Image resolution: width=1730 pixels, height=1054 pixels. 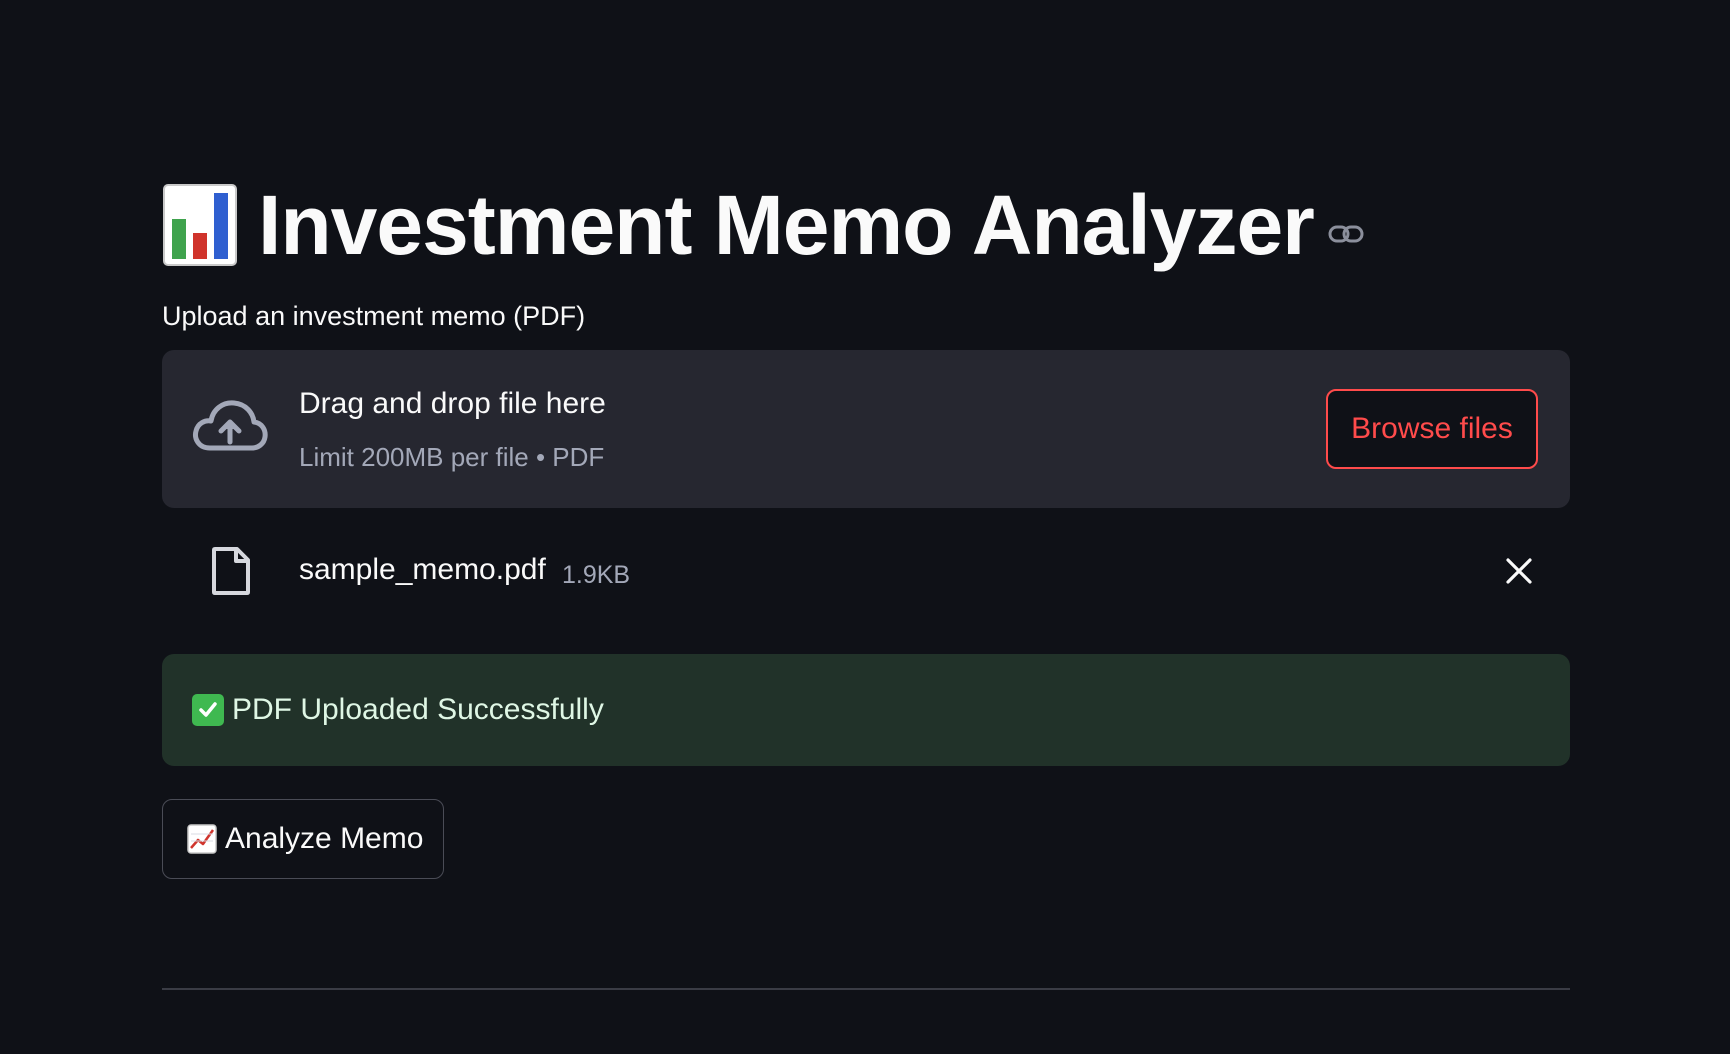 What do you see at coordinates (202, 839) in the screenshot?
I see `chart-increasing-icon` at bounding box center [202, 839].